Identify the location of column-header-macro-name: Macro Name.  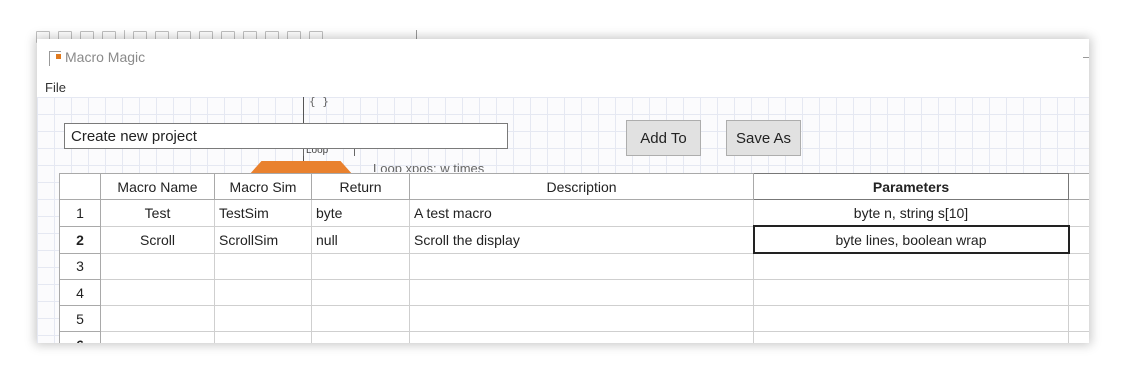
(157, 186).